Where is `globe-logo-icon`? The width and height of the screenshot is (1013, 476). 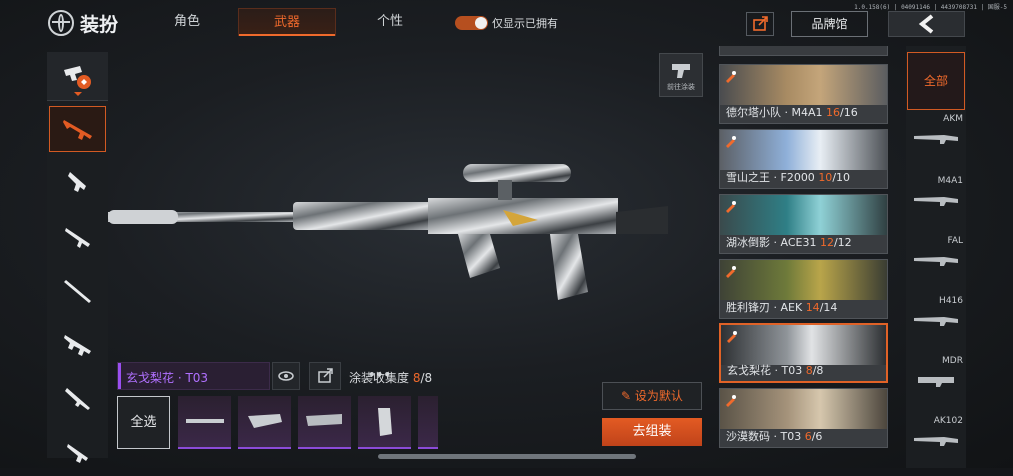
globe-logo-icon is located at coordinates (61, 23).